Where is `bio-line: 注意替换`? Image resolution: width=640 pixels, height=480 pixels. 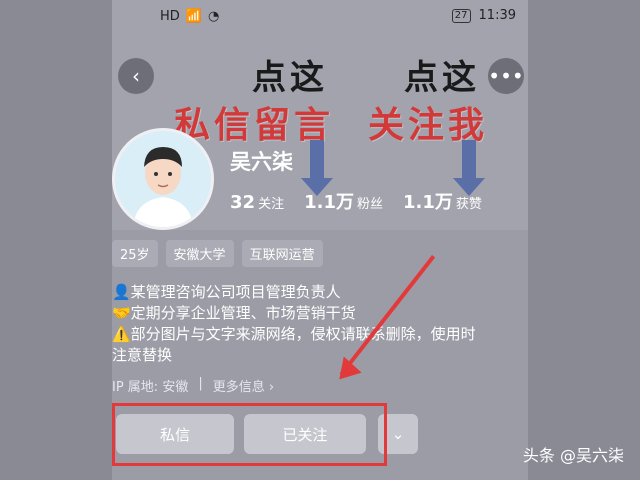 bio-line: 注意替换 is located at coordinates (142, 355).